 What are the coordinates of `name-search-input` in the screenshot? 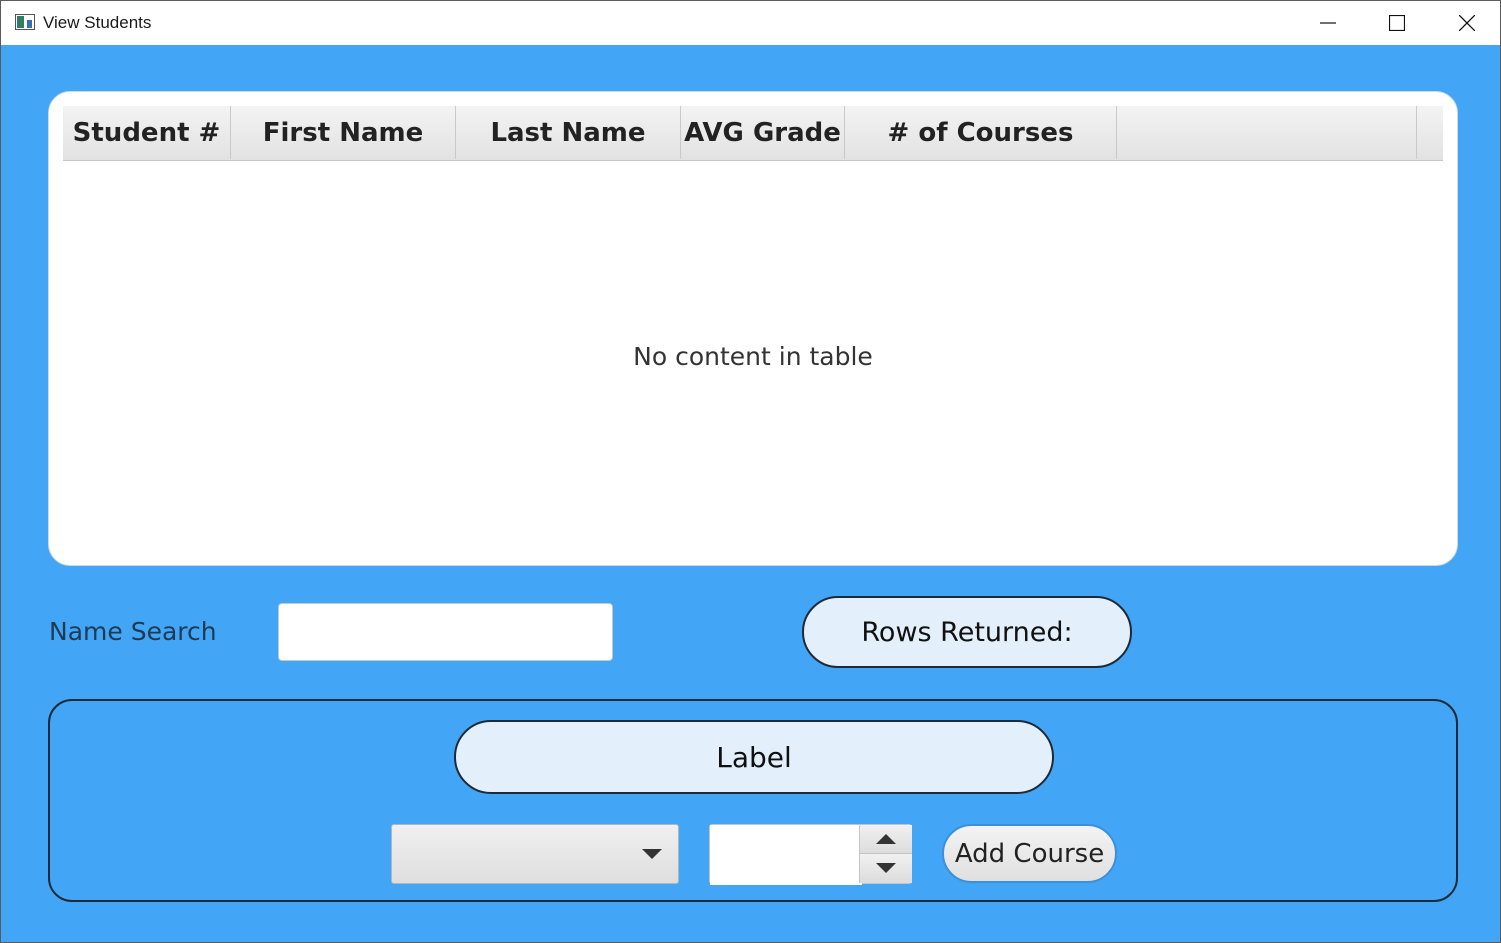 It's located at (445, 632).